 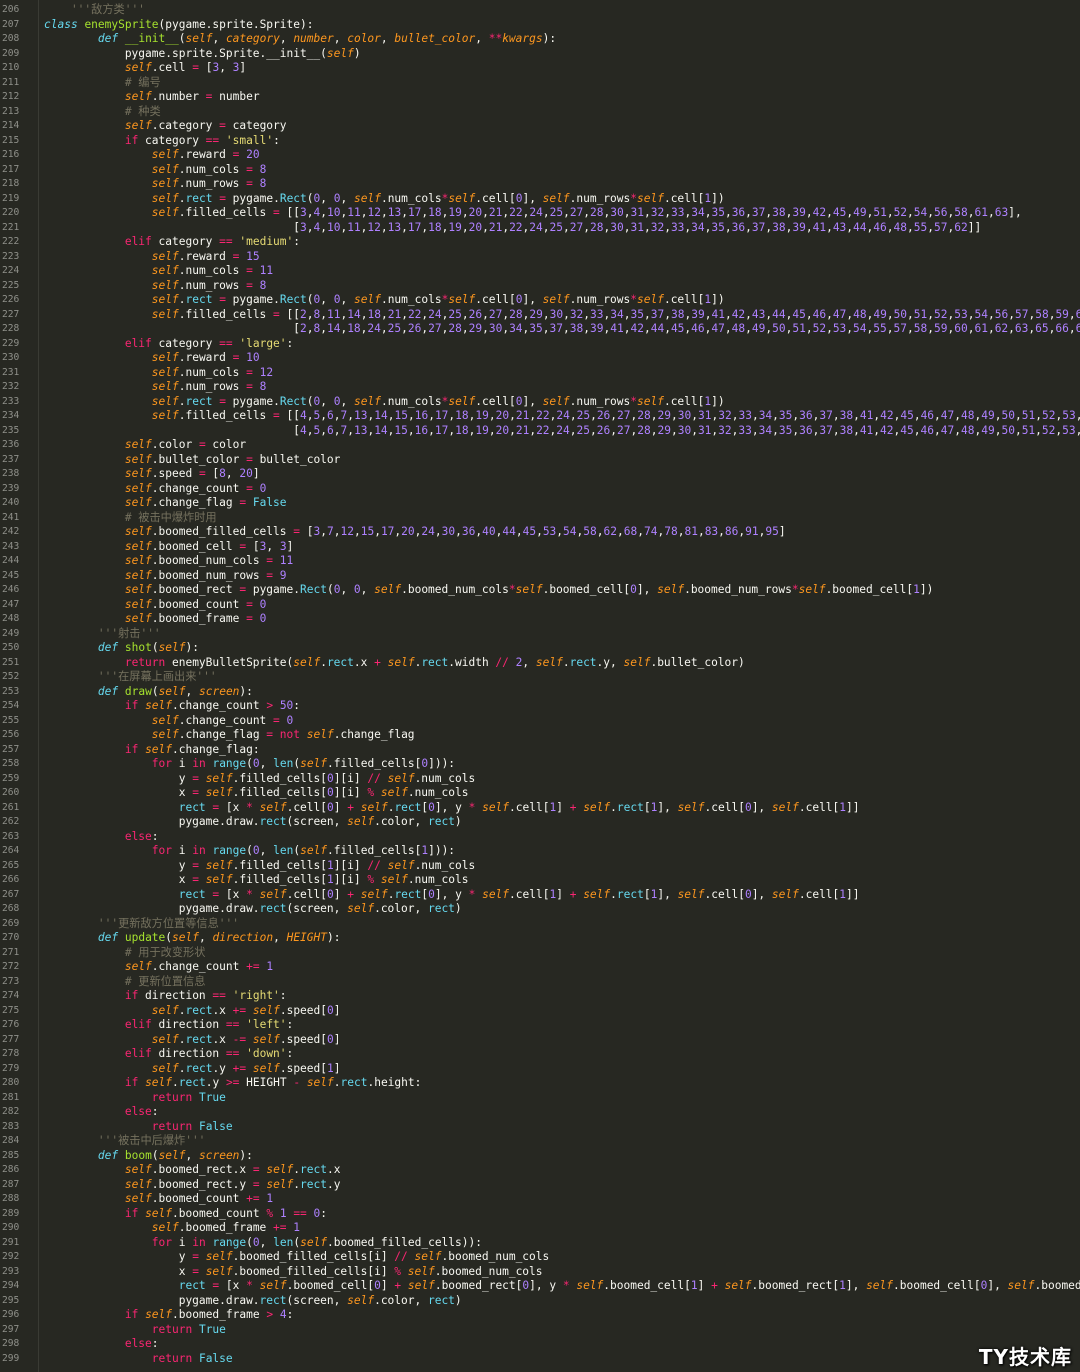 I want to click on code-line: 273 # 更新位置信息, so click(x=540, y=982).